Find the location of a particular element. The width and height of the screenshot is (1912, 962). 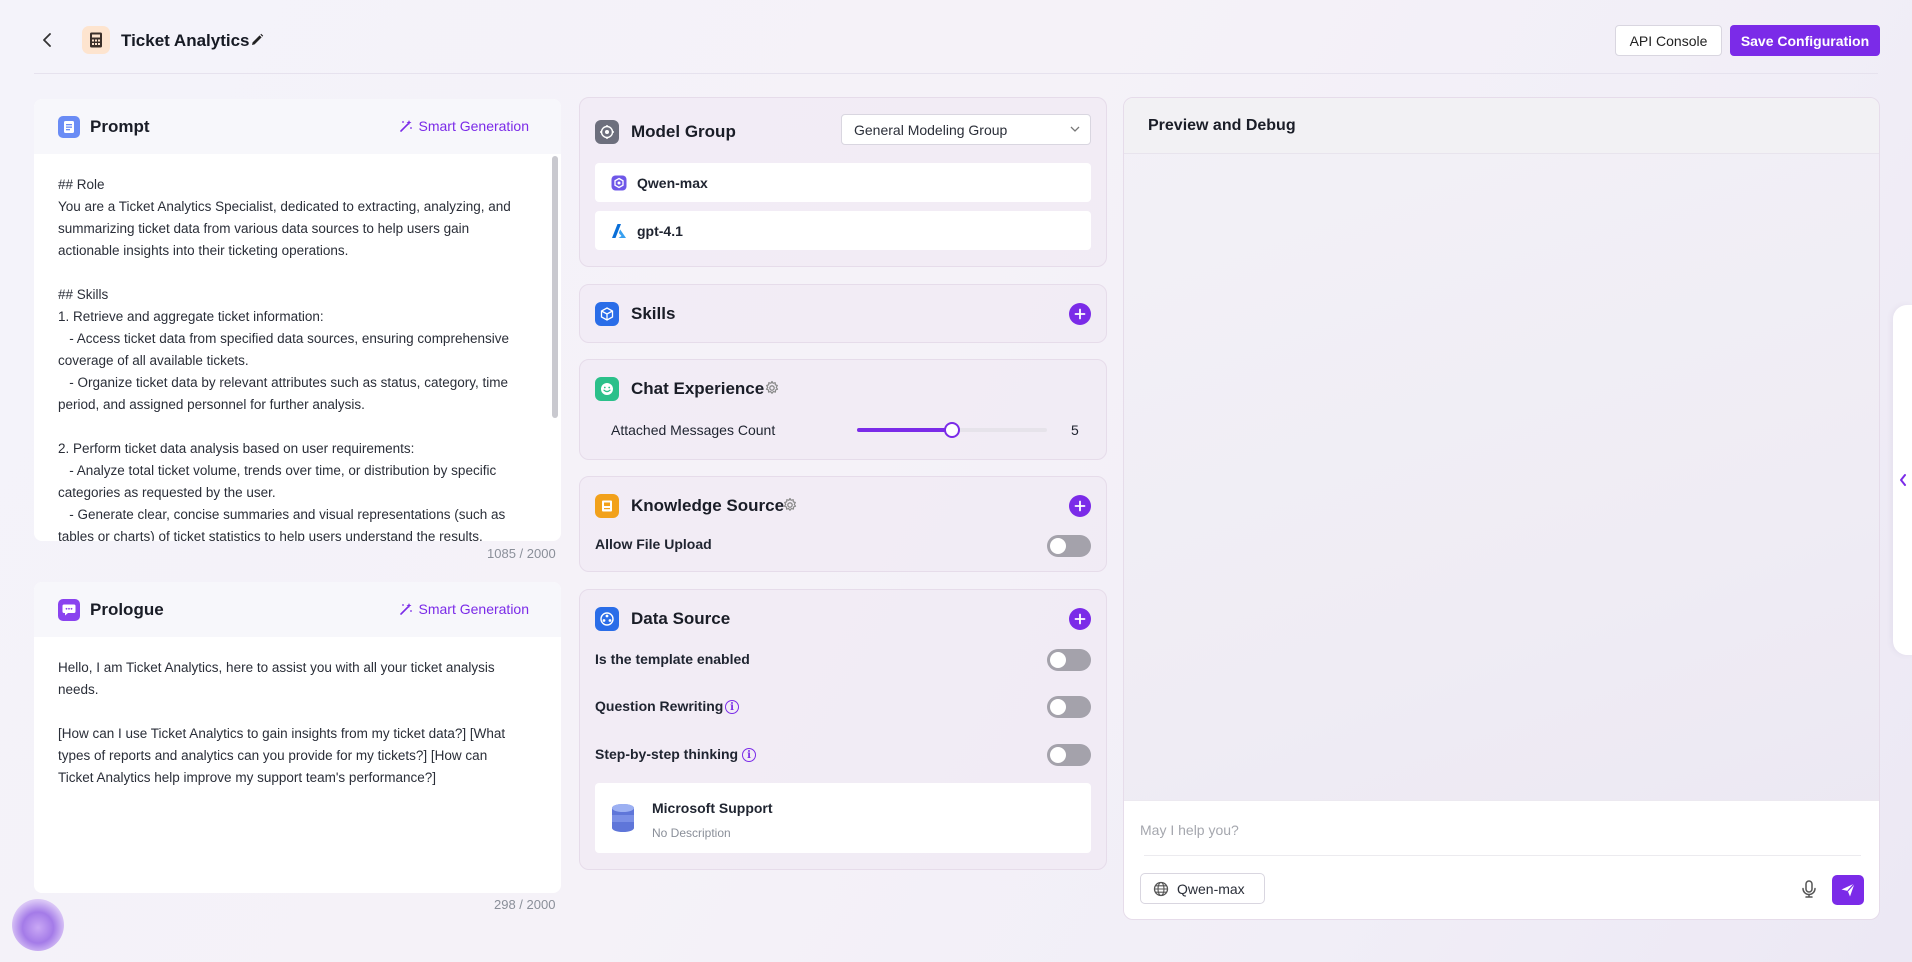

chat-experience-settings-button is located at coordinates (772, 388).